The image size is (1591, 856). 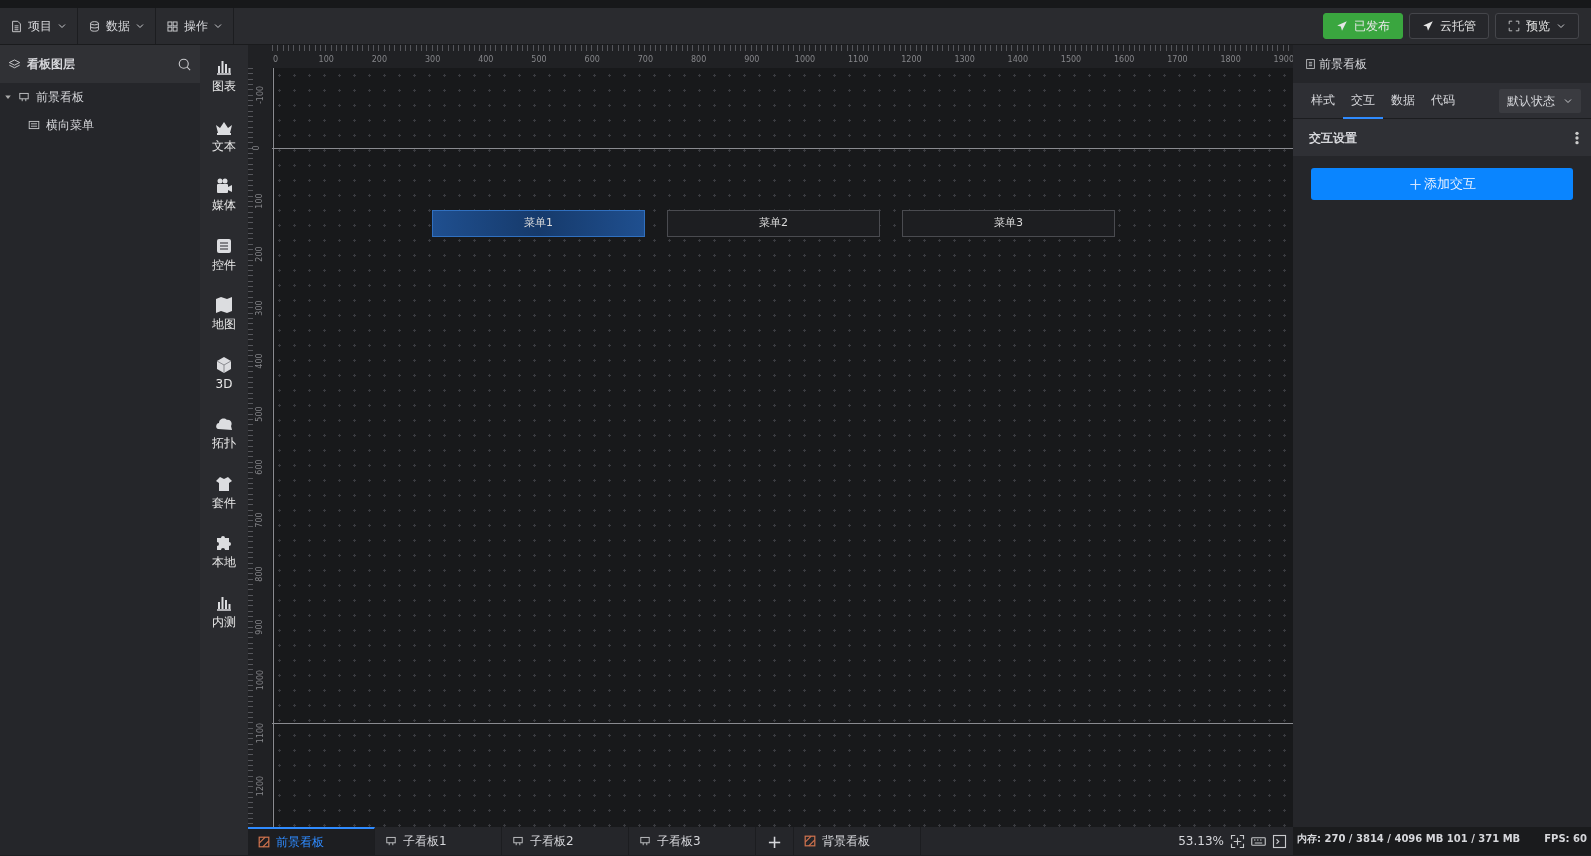 I want to click on keyboard-icon, so click(x=1258, y=841).